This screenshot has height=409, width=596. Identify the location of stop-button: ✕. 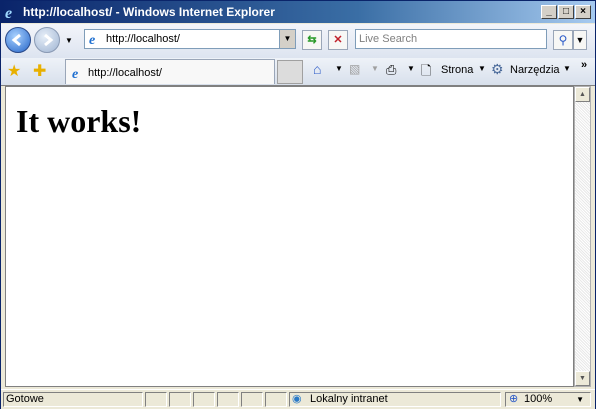
(338, 40).